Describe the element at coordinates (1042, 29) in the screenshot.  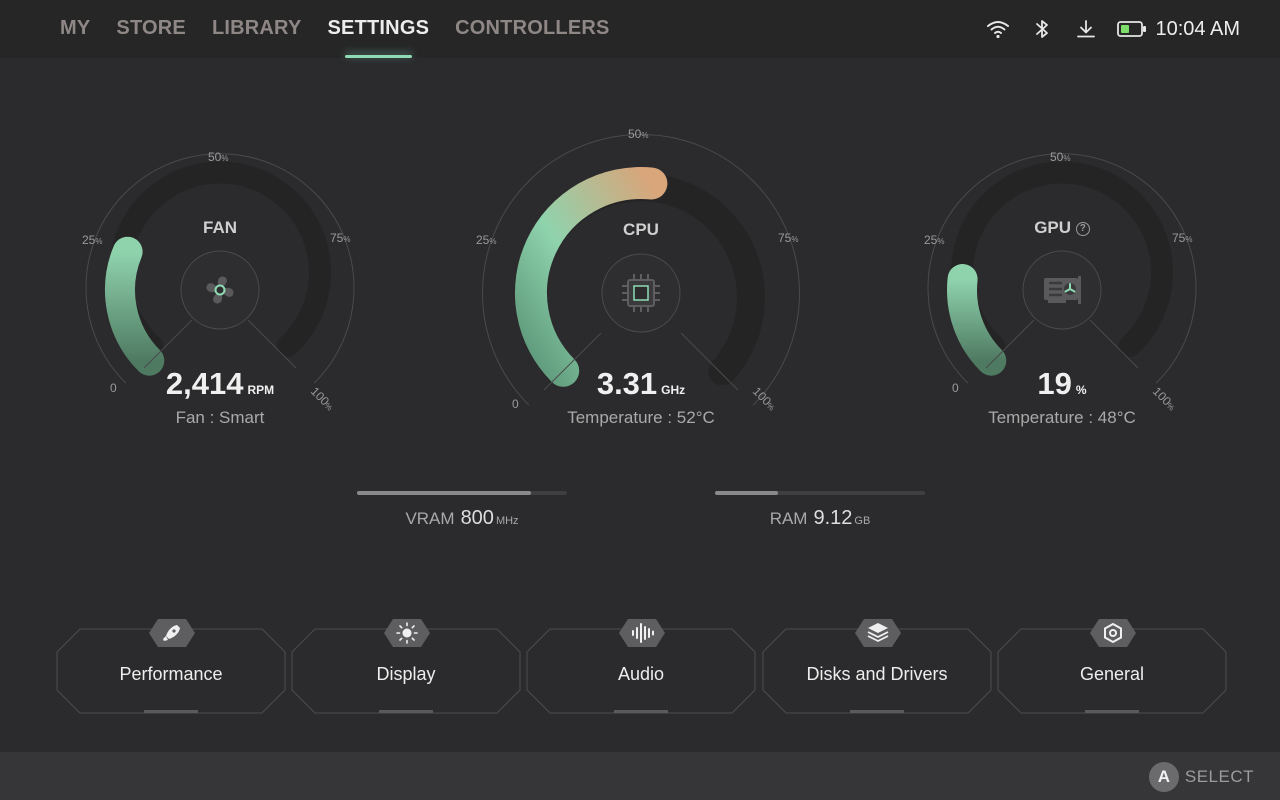
I see `bluetooth-icon` at that location.